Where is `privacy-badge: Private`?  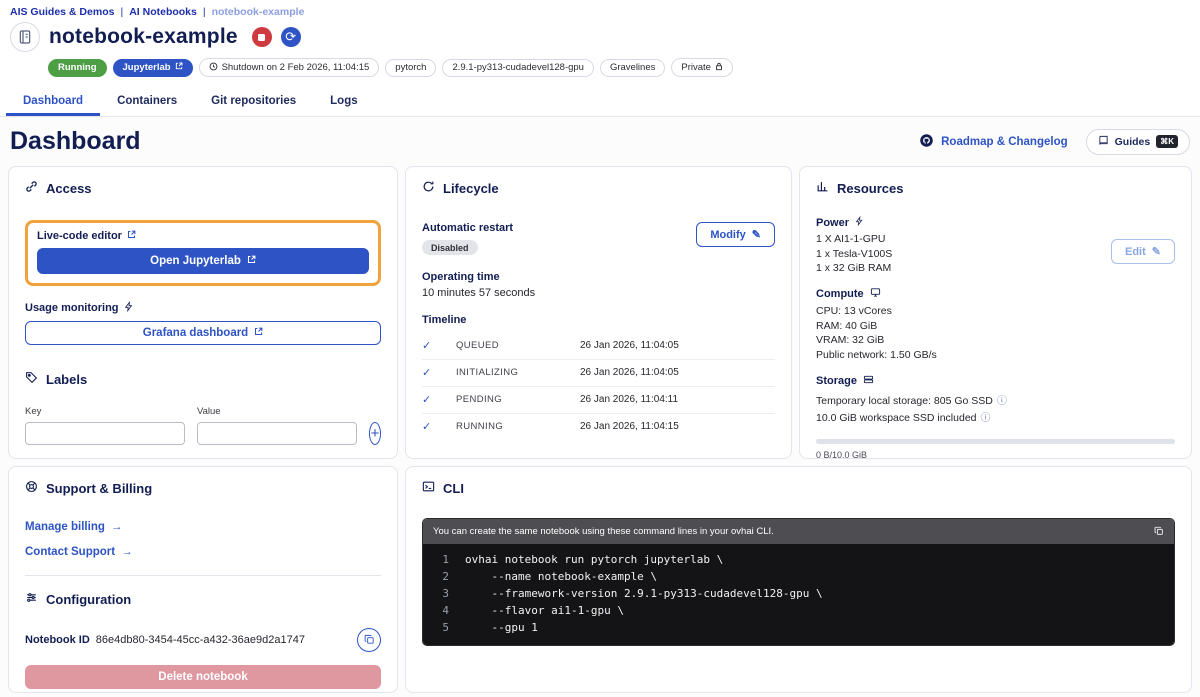
privacy-badge: Private is located at coordinates (702, 67).